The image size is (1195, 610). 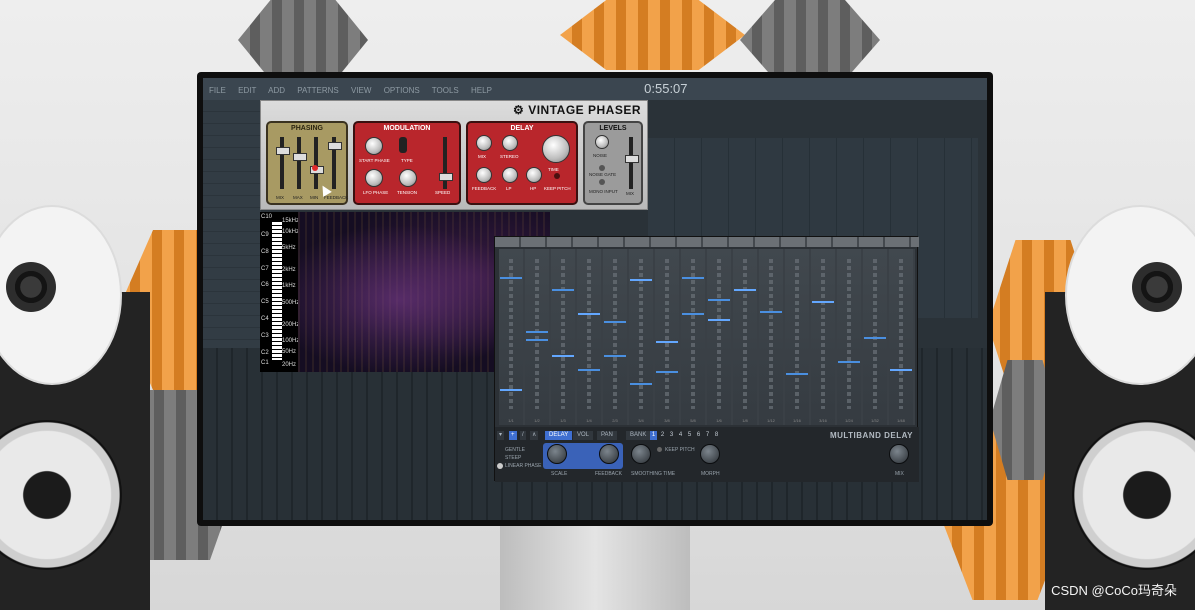 I want to click on mix-slider, so click(x=283, y=163).